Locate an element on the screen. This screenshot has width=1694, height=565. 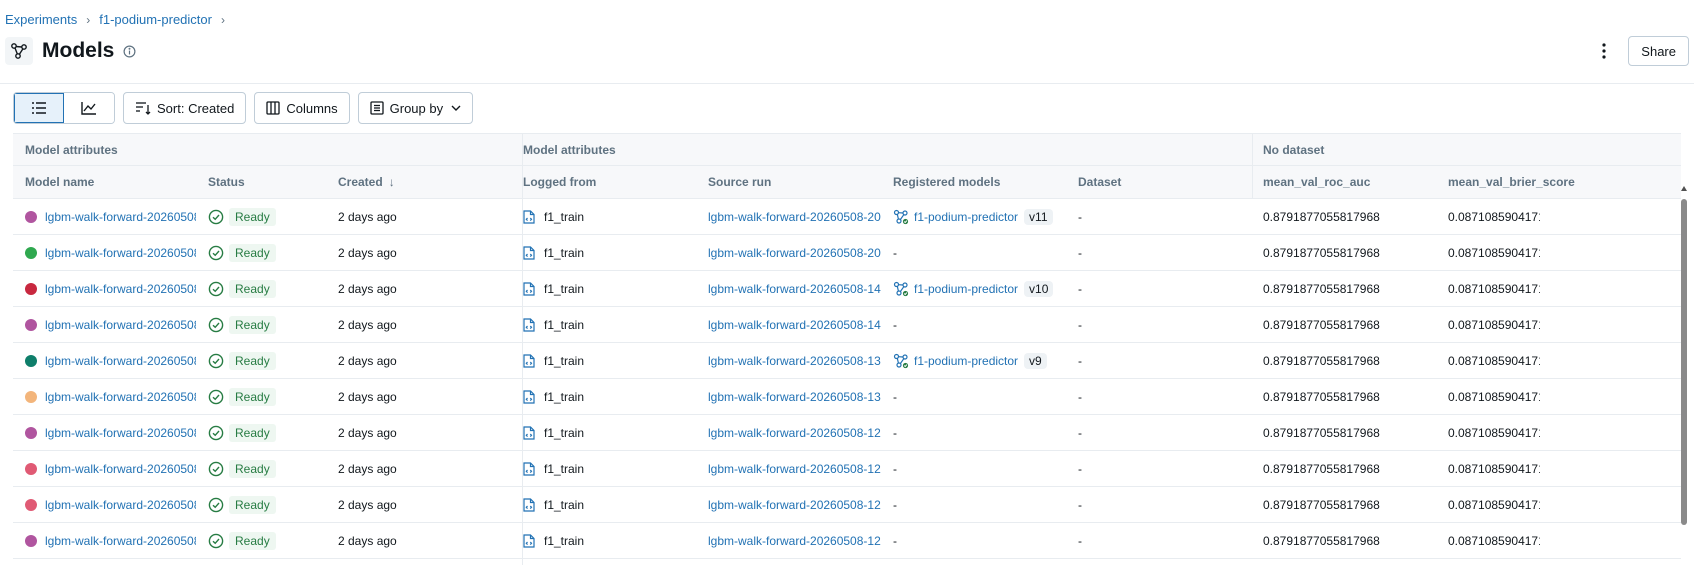
header-dataset: Dataset is located at coordinates (1093, 182).